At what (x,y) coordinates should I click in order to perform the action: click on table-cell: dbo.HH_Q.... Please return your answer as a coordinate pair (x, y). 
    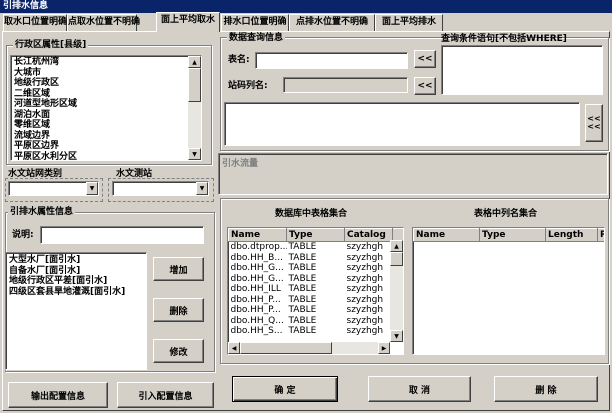
    Looking at the image, I should click on (257, 320).